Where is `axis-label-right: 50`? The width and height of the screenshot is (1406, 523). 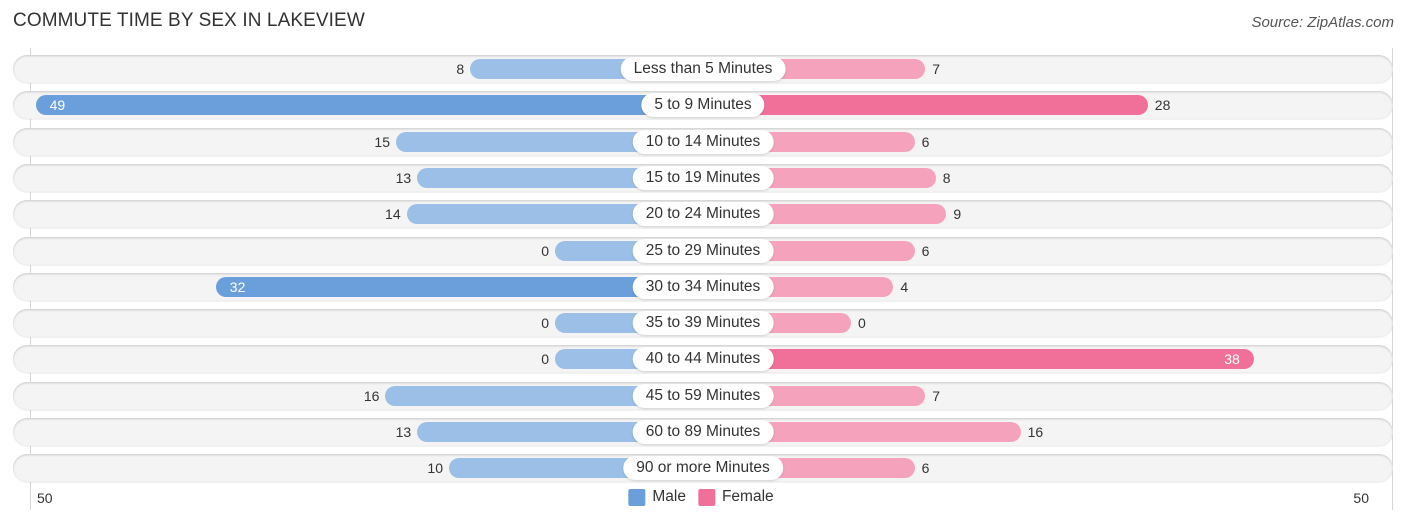 axis-label-right: 50 is located at coordinates (1361, 498).